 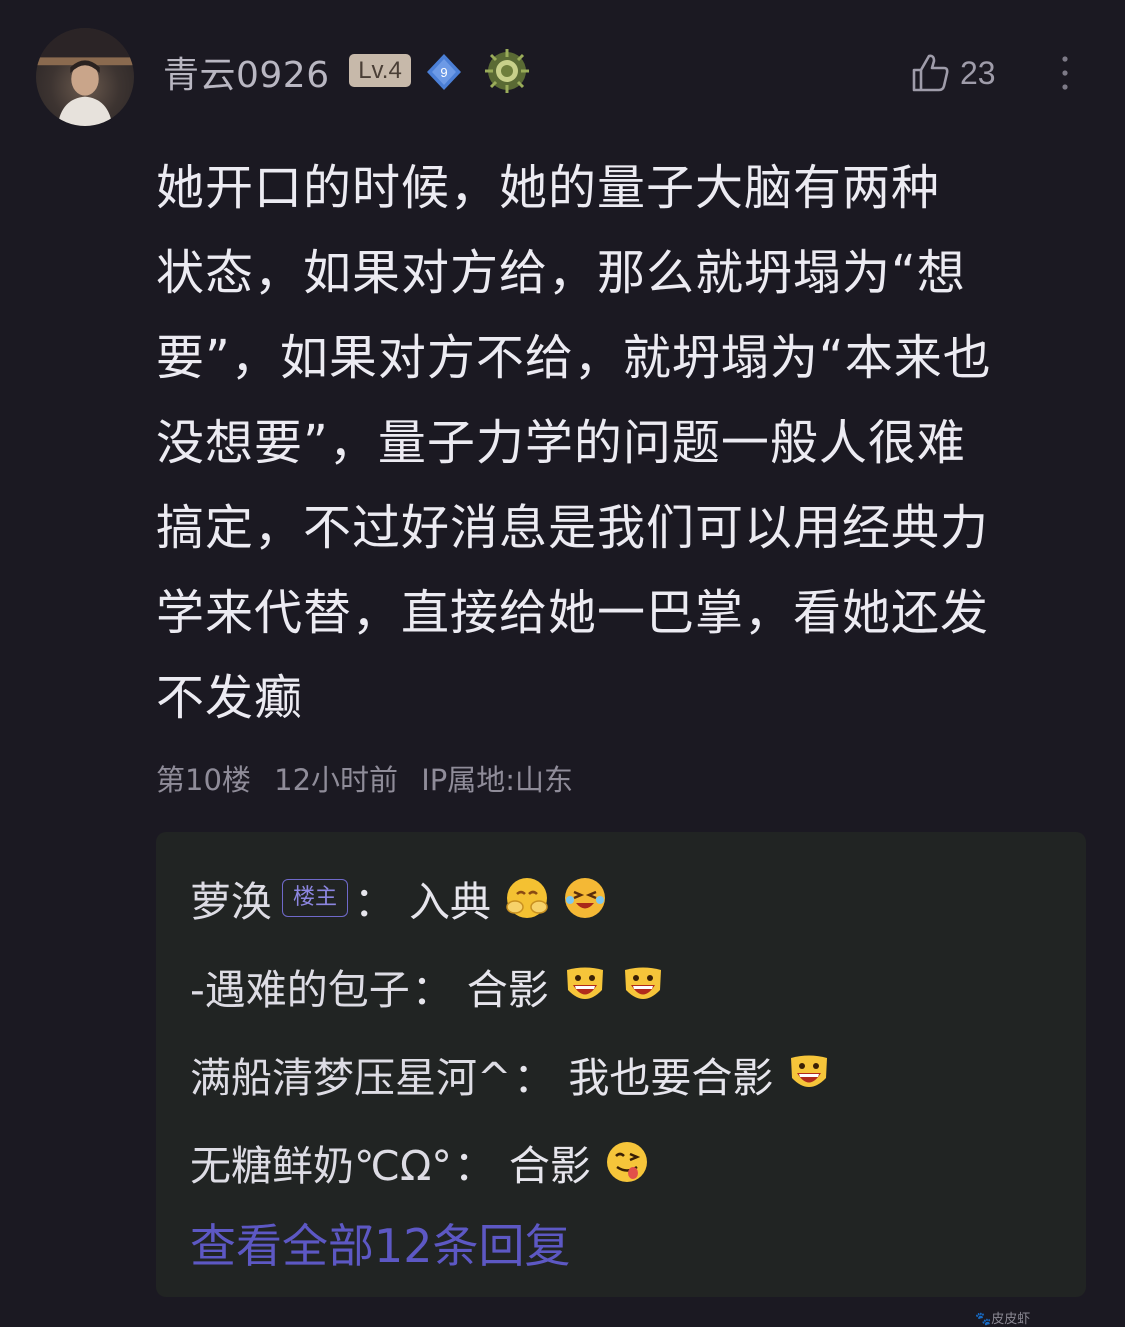 I want to click on reply-text: 我也要合影, so click(x=671, y=1078).